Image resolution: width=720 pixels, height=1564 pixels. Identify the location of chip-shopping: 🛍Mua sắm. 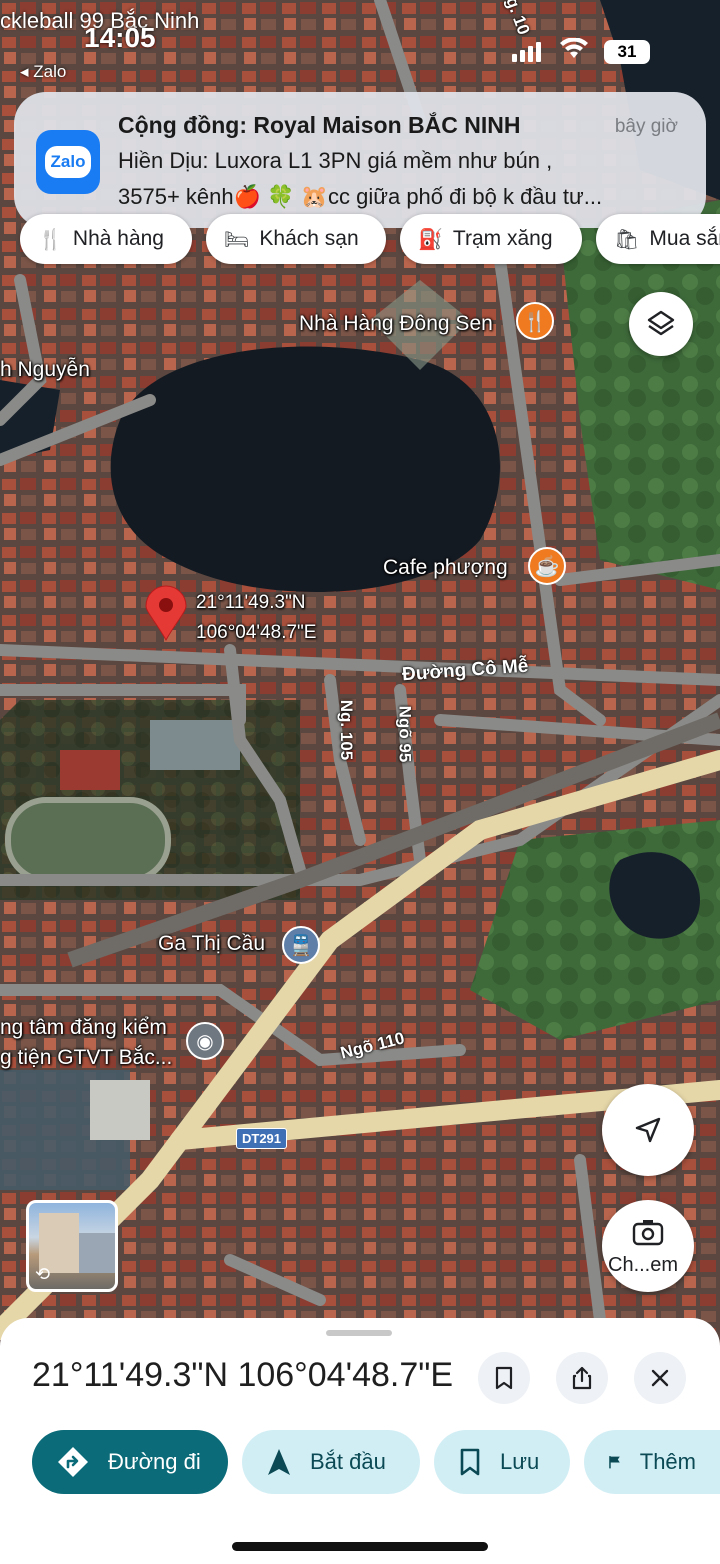
(658, 239).